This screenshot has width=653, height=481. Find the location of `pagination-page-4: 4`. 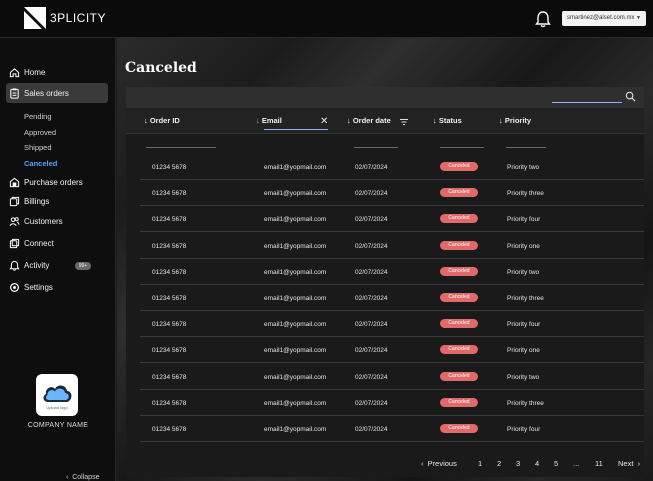

pagination-page-4: 4 is located at coordinates (537, 463).